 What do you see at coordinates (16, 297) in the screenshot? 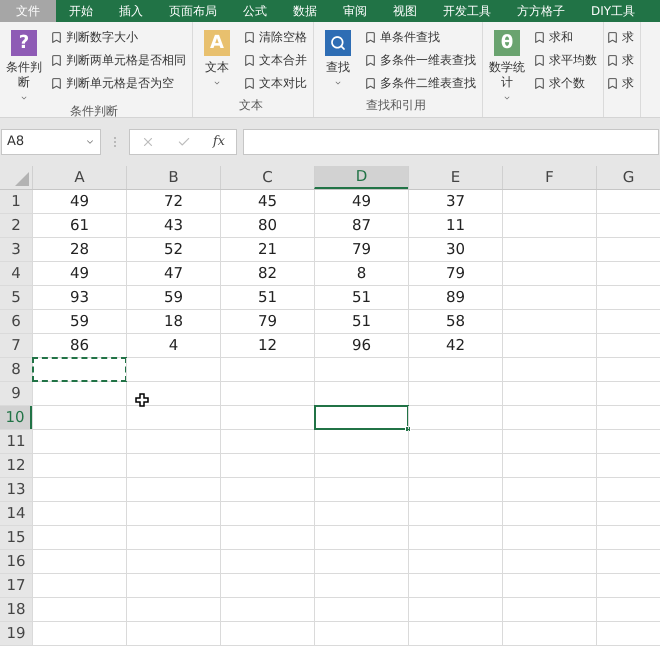
I see `row-header: 5` at bounding box center [16, 297].